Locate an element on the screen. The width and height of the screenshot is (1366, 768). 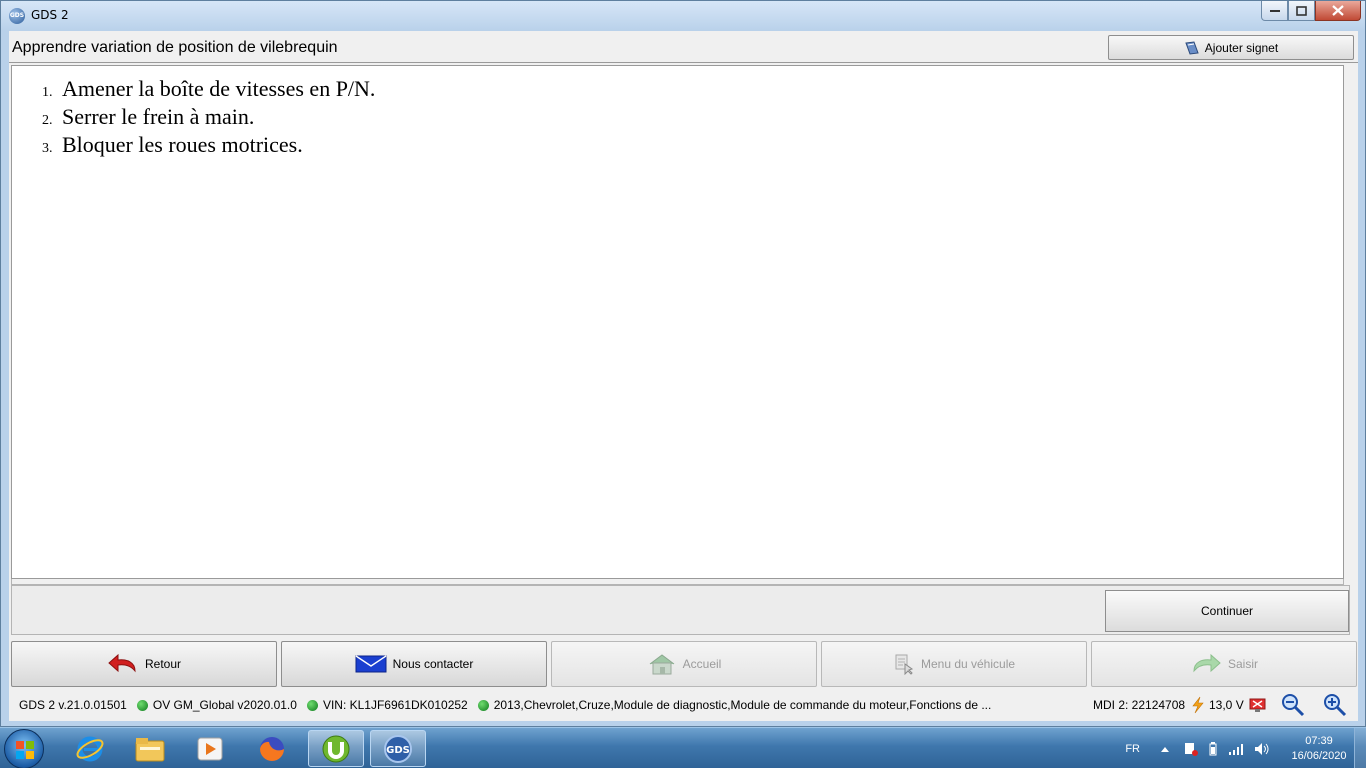
connection-icon is located at coordinates (1258, 706).